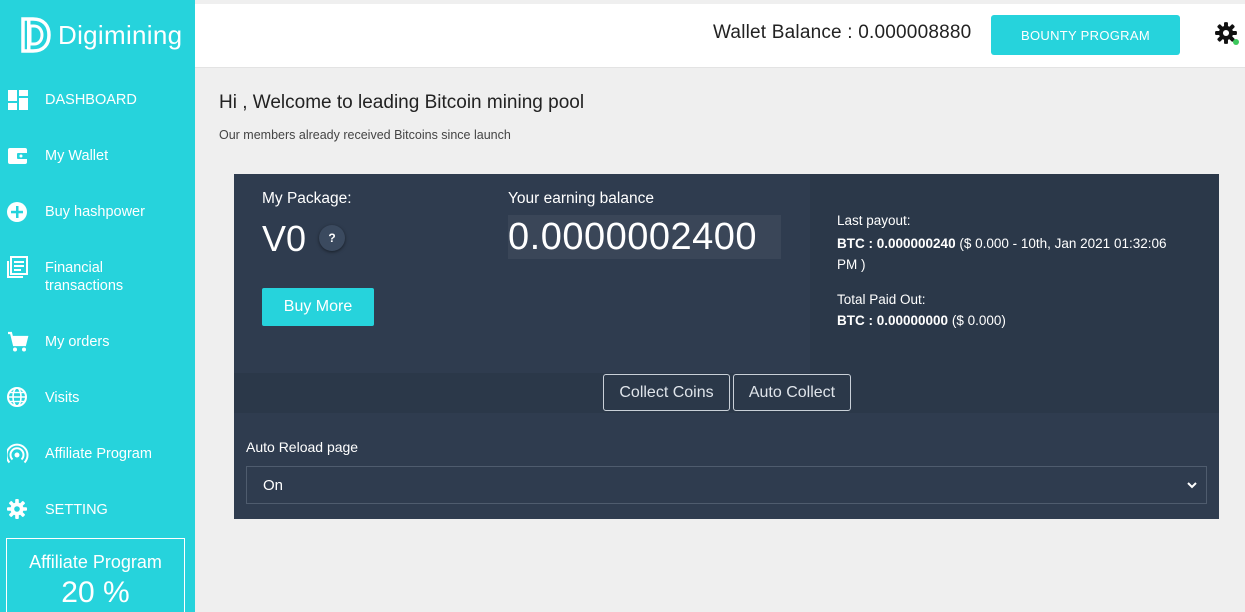 The height and width of the screenshot is (612, 1245). What do you see at coordinates (95, 592) in the screenshot?
I see `affiliate-box-value: 20 %` at bounding box center [95, 592].